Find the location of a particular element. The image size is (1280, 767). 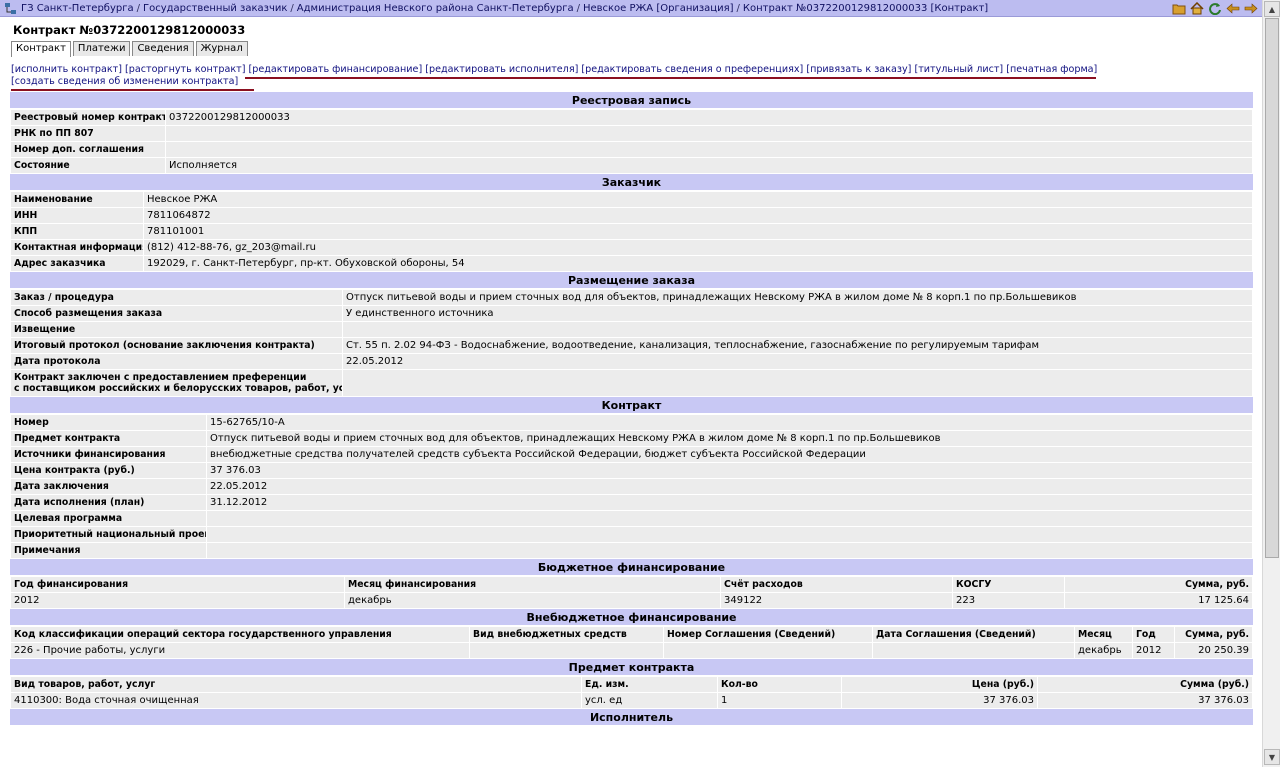

field-value is located at coordinates (729, 550).